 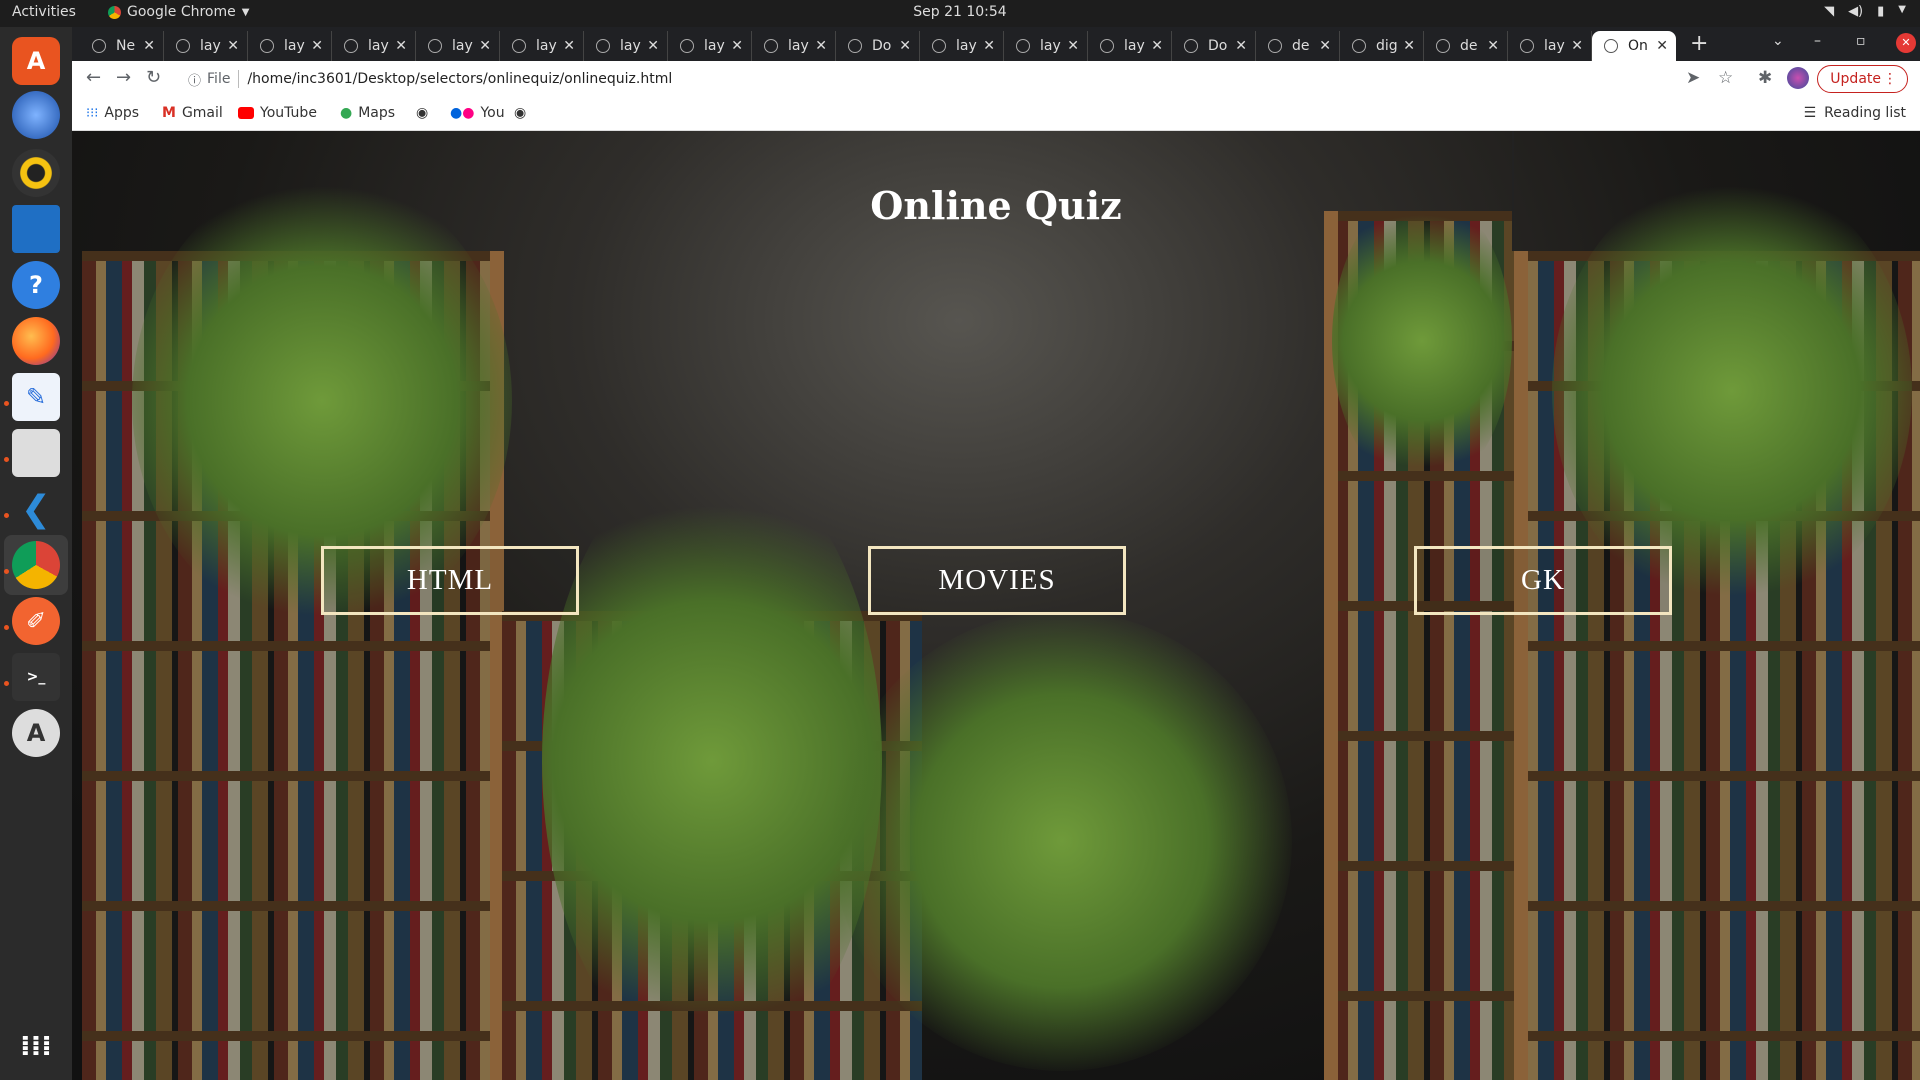 I want to click on ivy-foliage, so click(x=1062, y=841).